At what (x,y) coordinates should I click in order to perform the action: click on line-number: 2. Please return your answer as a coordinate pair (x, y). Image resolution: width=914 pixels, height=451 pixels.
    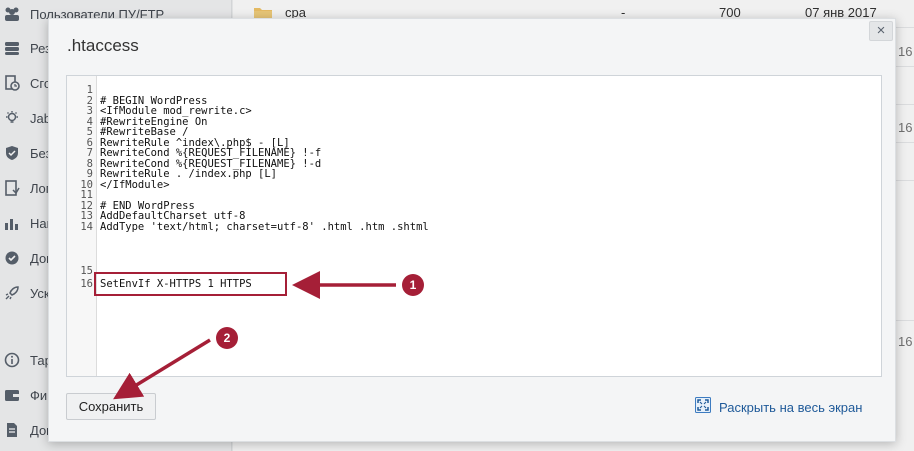
    Looking at the image, I should click on (89, 100).